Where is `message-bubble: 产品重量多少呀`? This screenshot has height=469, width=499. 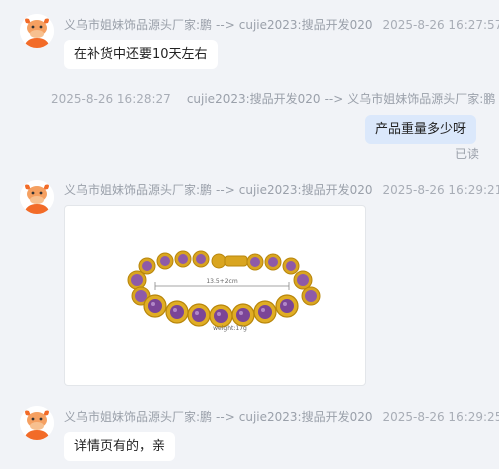 message-bubble: 产品重量多少呀 is located at coordinates (421, 129).